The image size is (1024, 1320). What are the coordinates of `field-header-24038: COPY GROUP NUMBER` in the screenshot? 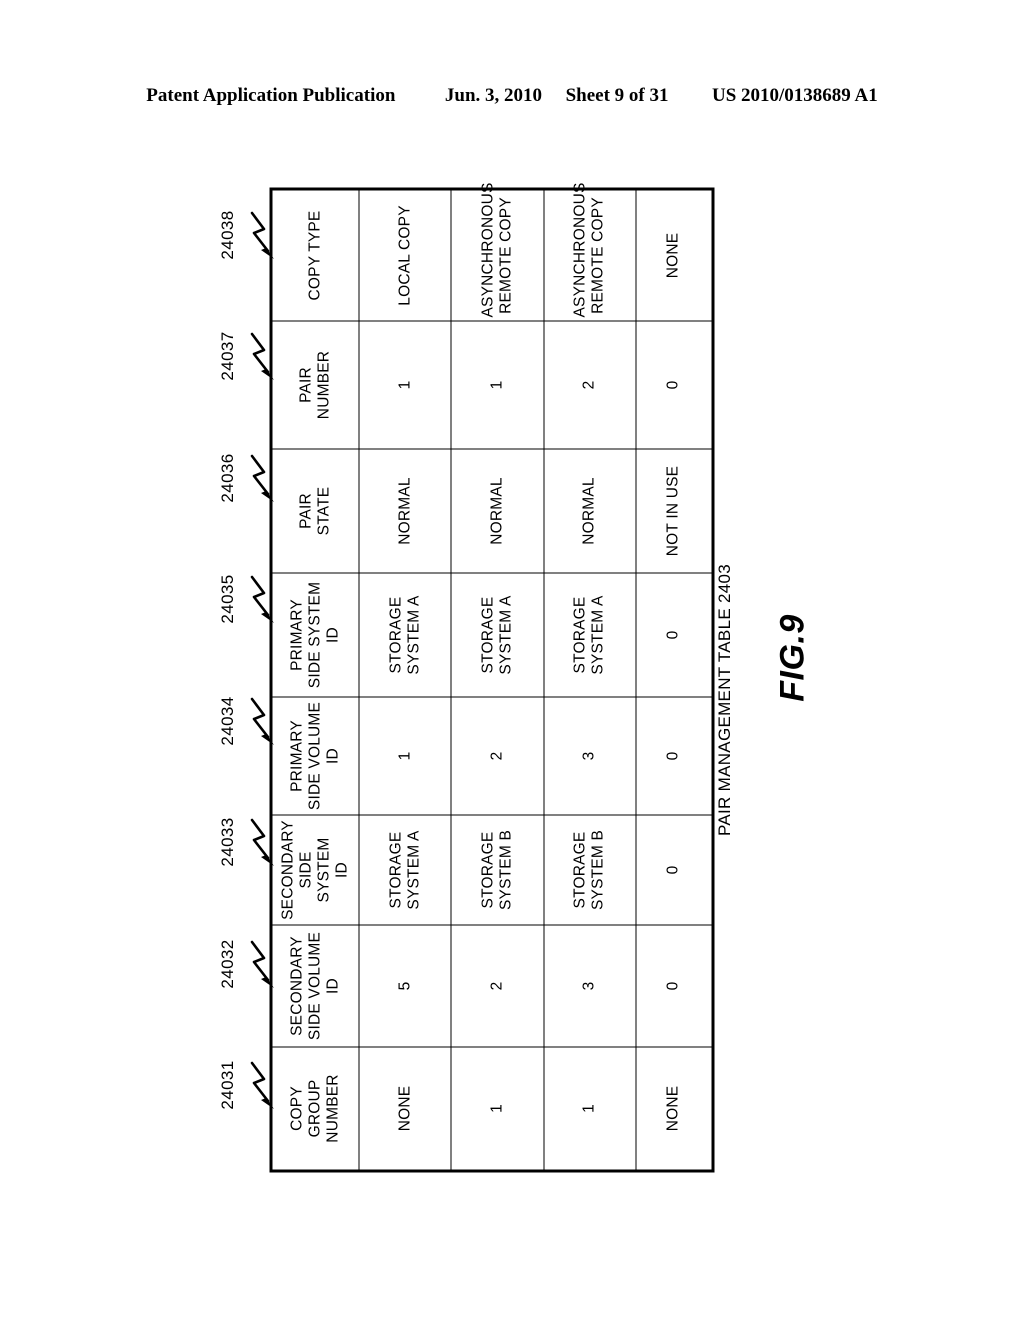 It's located at (315, 1108).